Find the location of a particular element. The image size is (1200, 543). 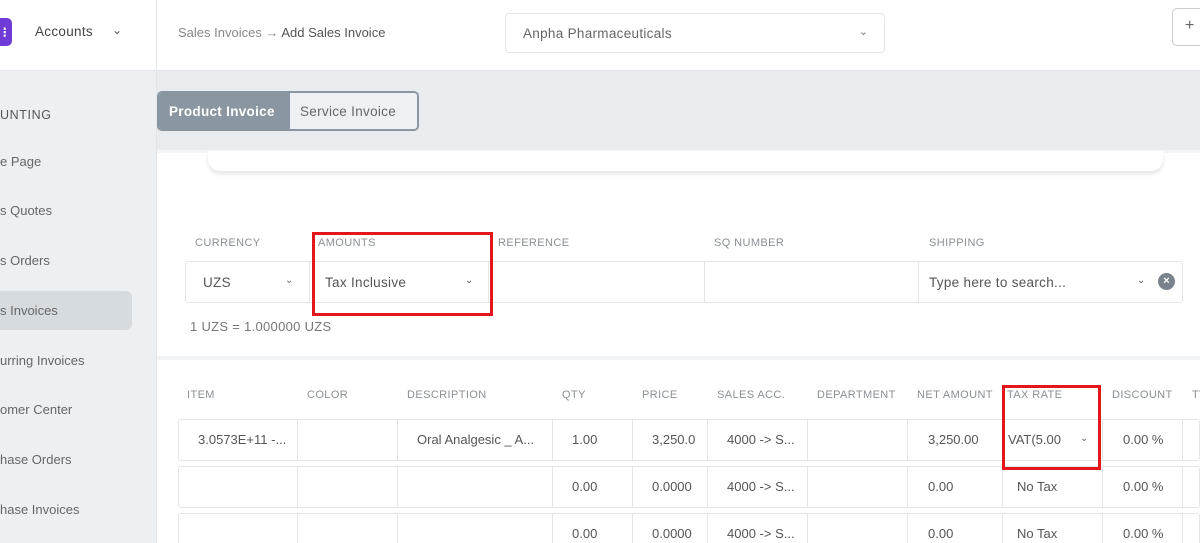

net-amount-value: 0.00 is located at coordinates (941, 486).